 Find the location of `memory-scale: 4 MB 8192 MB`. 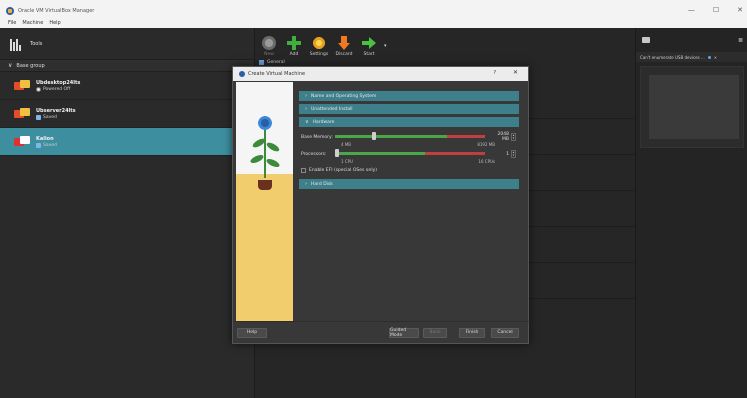

memory-scale: 4 MB 8192 MB is located at coordinates (409, 145).